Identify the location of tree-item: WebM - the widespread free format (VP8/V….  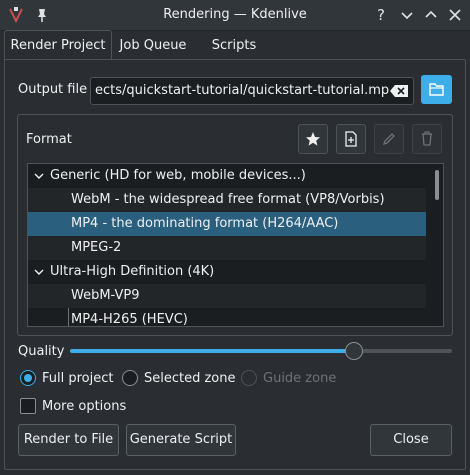
(227, 200).